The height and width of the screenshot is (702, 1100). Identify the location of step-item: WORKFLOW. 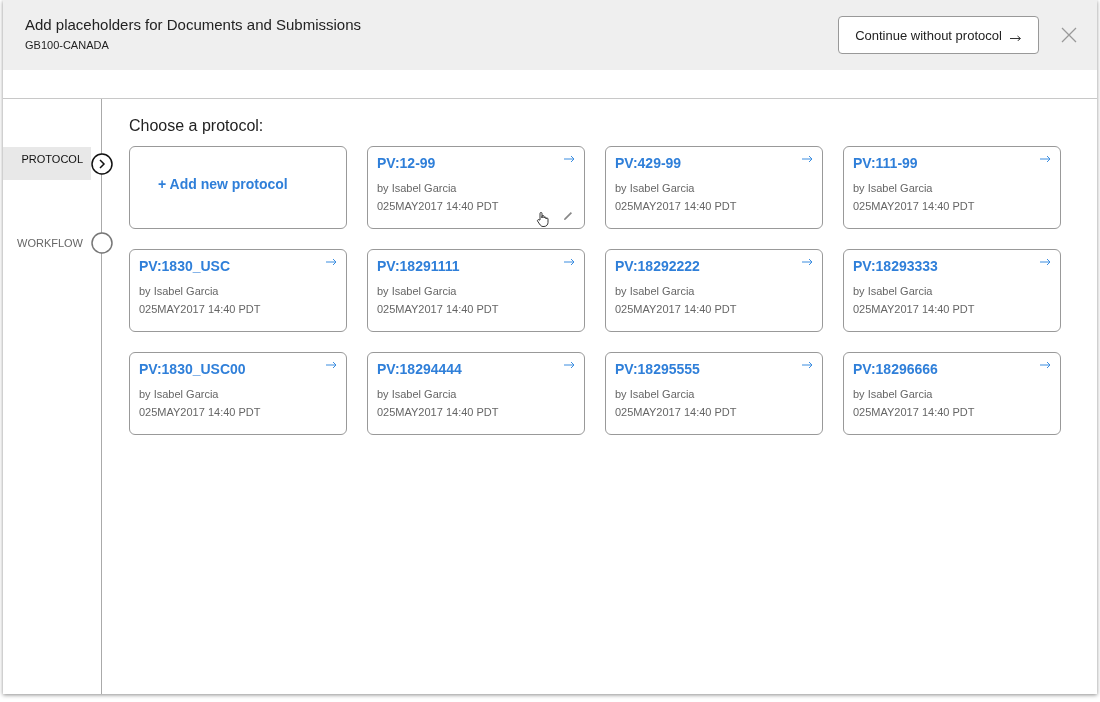
(47, 242).